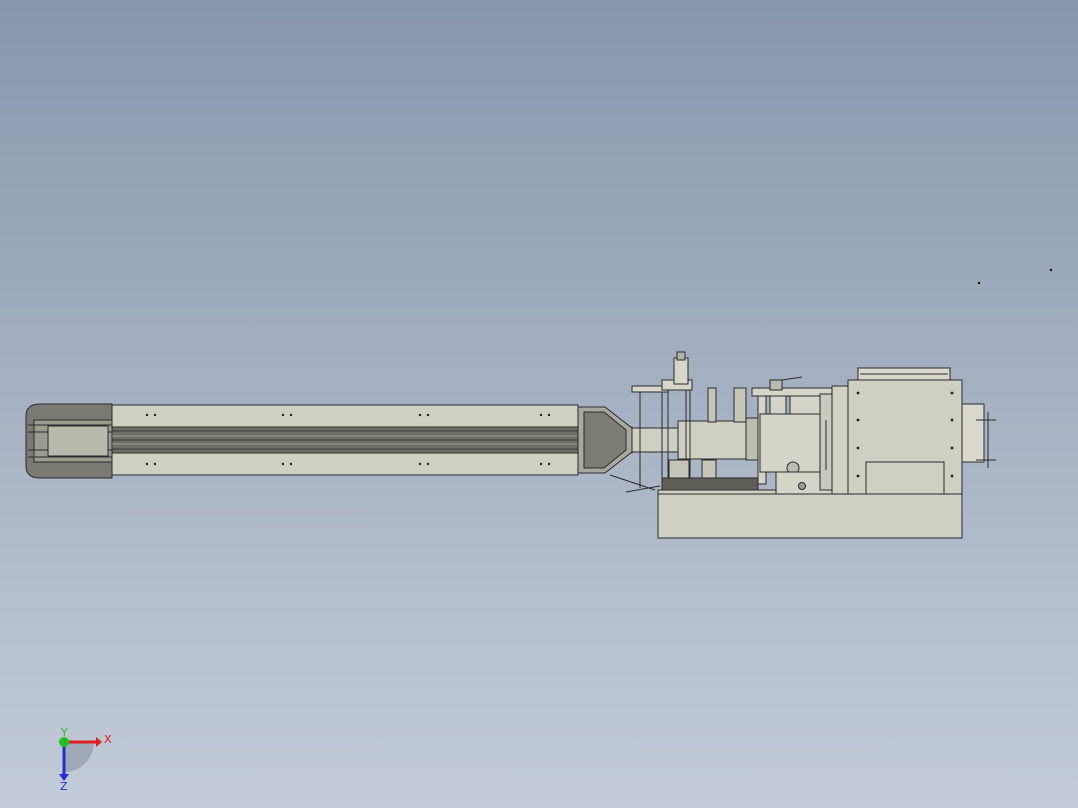 This screenshot has height=808, width=1078. Describe the element at coordinates (69, 441) in the screenshot. I see `left-end-cap` at that location.